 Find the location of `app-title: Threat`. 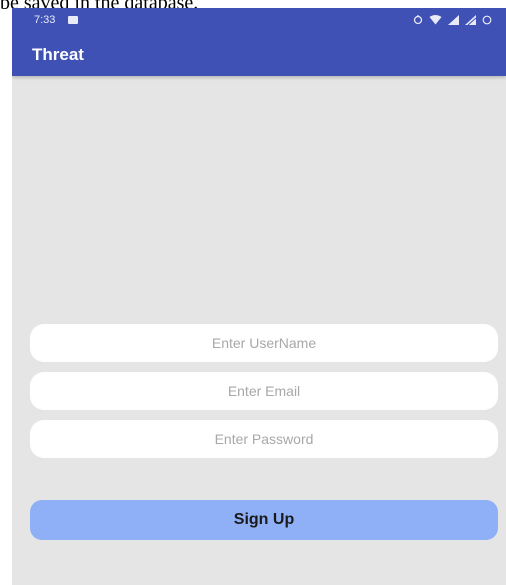

app-title: Threat is located at coordinates (58, 54).